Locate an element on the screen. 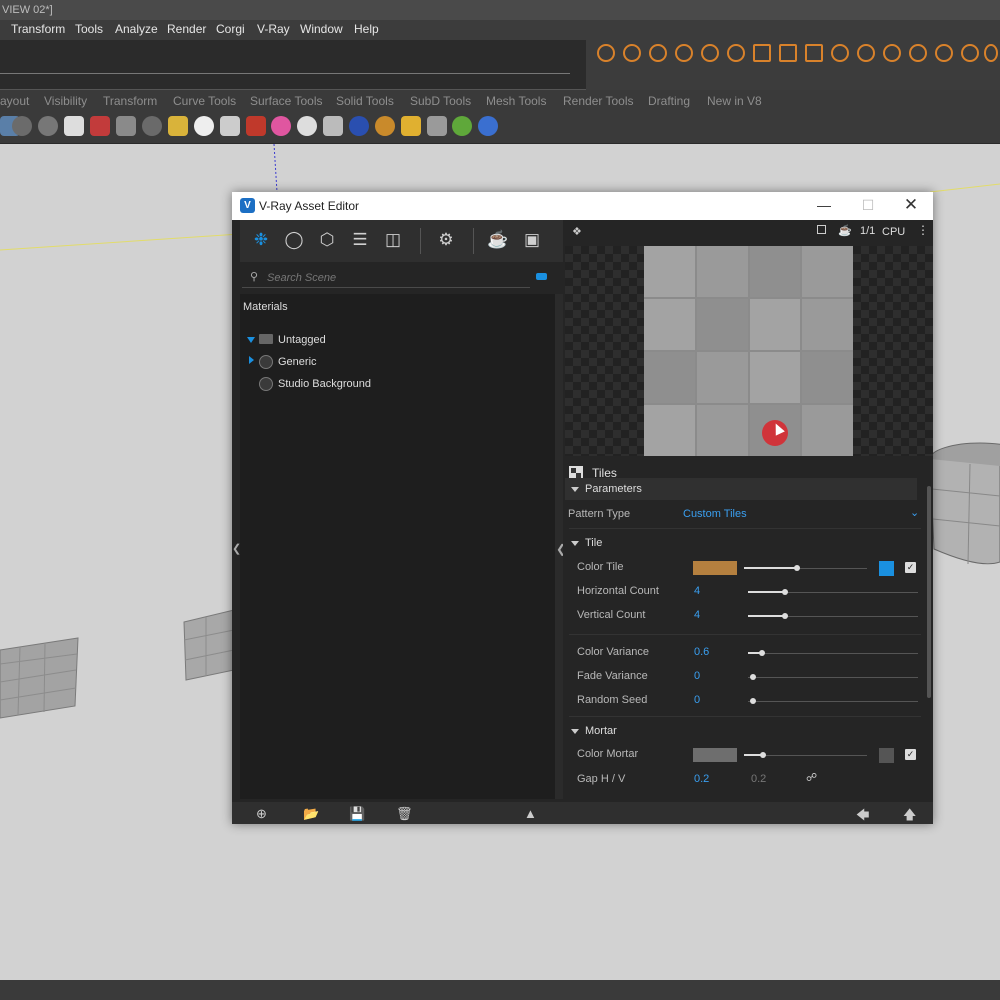  expand-generic-icon is located at coordinates (251, 360).